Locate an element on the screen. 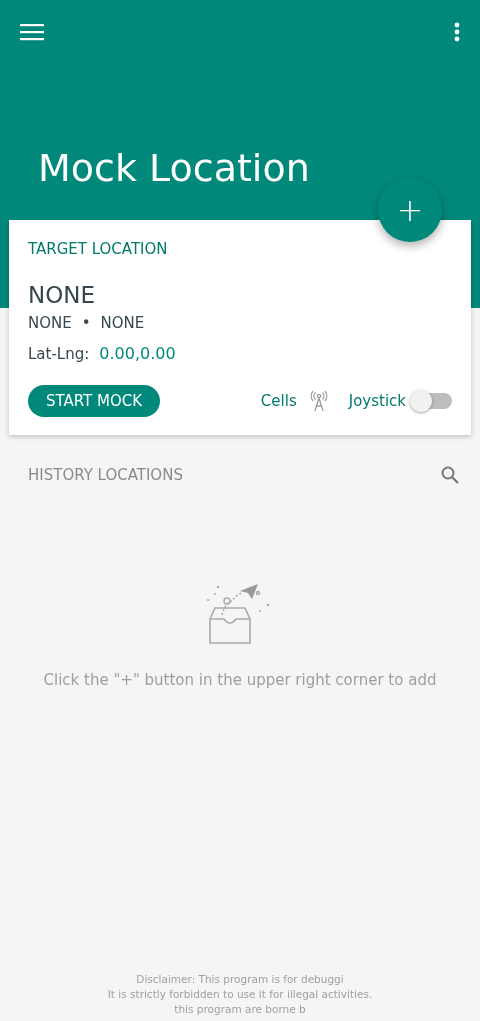 The height and width of the screenshot is (1021, 480). disclaimer-text: Disclaimer: This program is for debuggi is located at coordinates (240, 979).